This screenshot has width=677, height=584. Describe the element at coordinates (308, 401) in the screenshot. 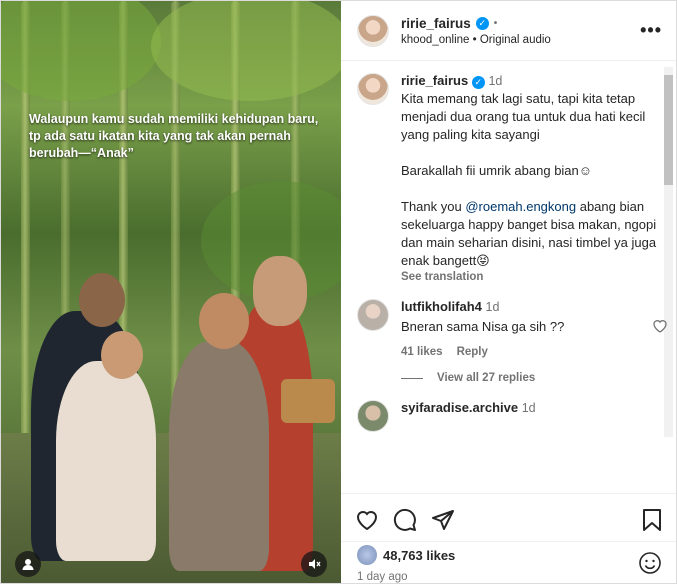

I see `handbag` at that location.